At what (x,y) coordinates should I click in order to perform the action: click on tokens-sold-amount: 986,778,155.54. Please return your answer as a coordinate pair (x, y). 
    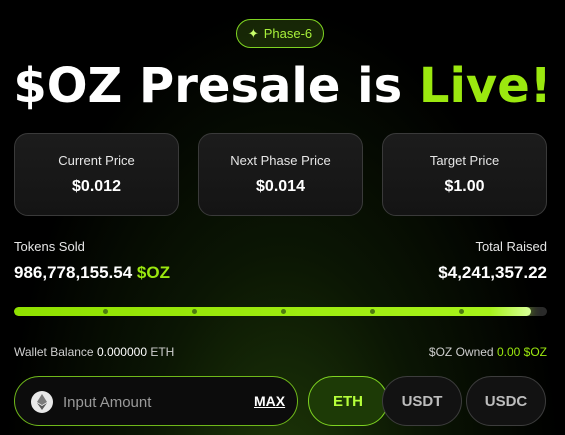
    Looking at the image, I should click on (73, 272).